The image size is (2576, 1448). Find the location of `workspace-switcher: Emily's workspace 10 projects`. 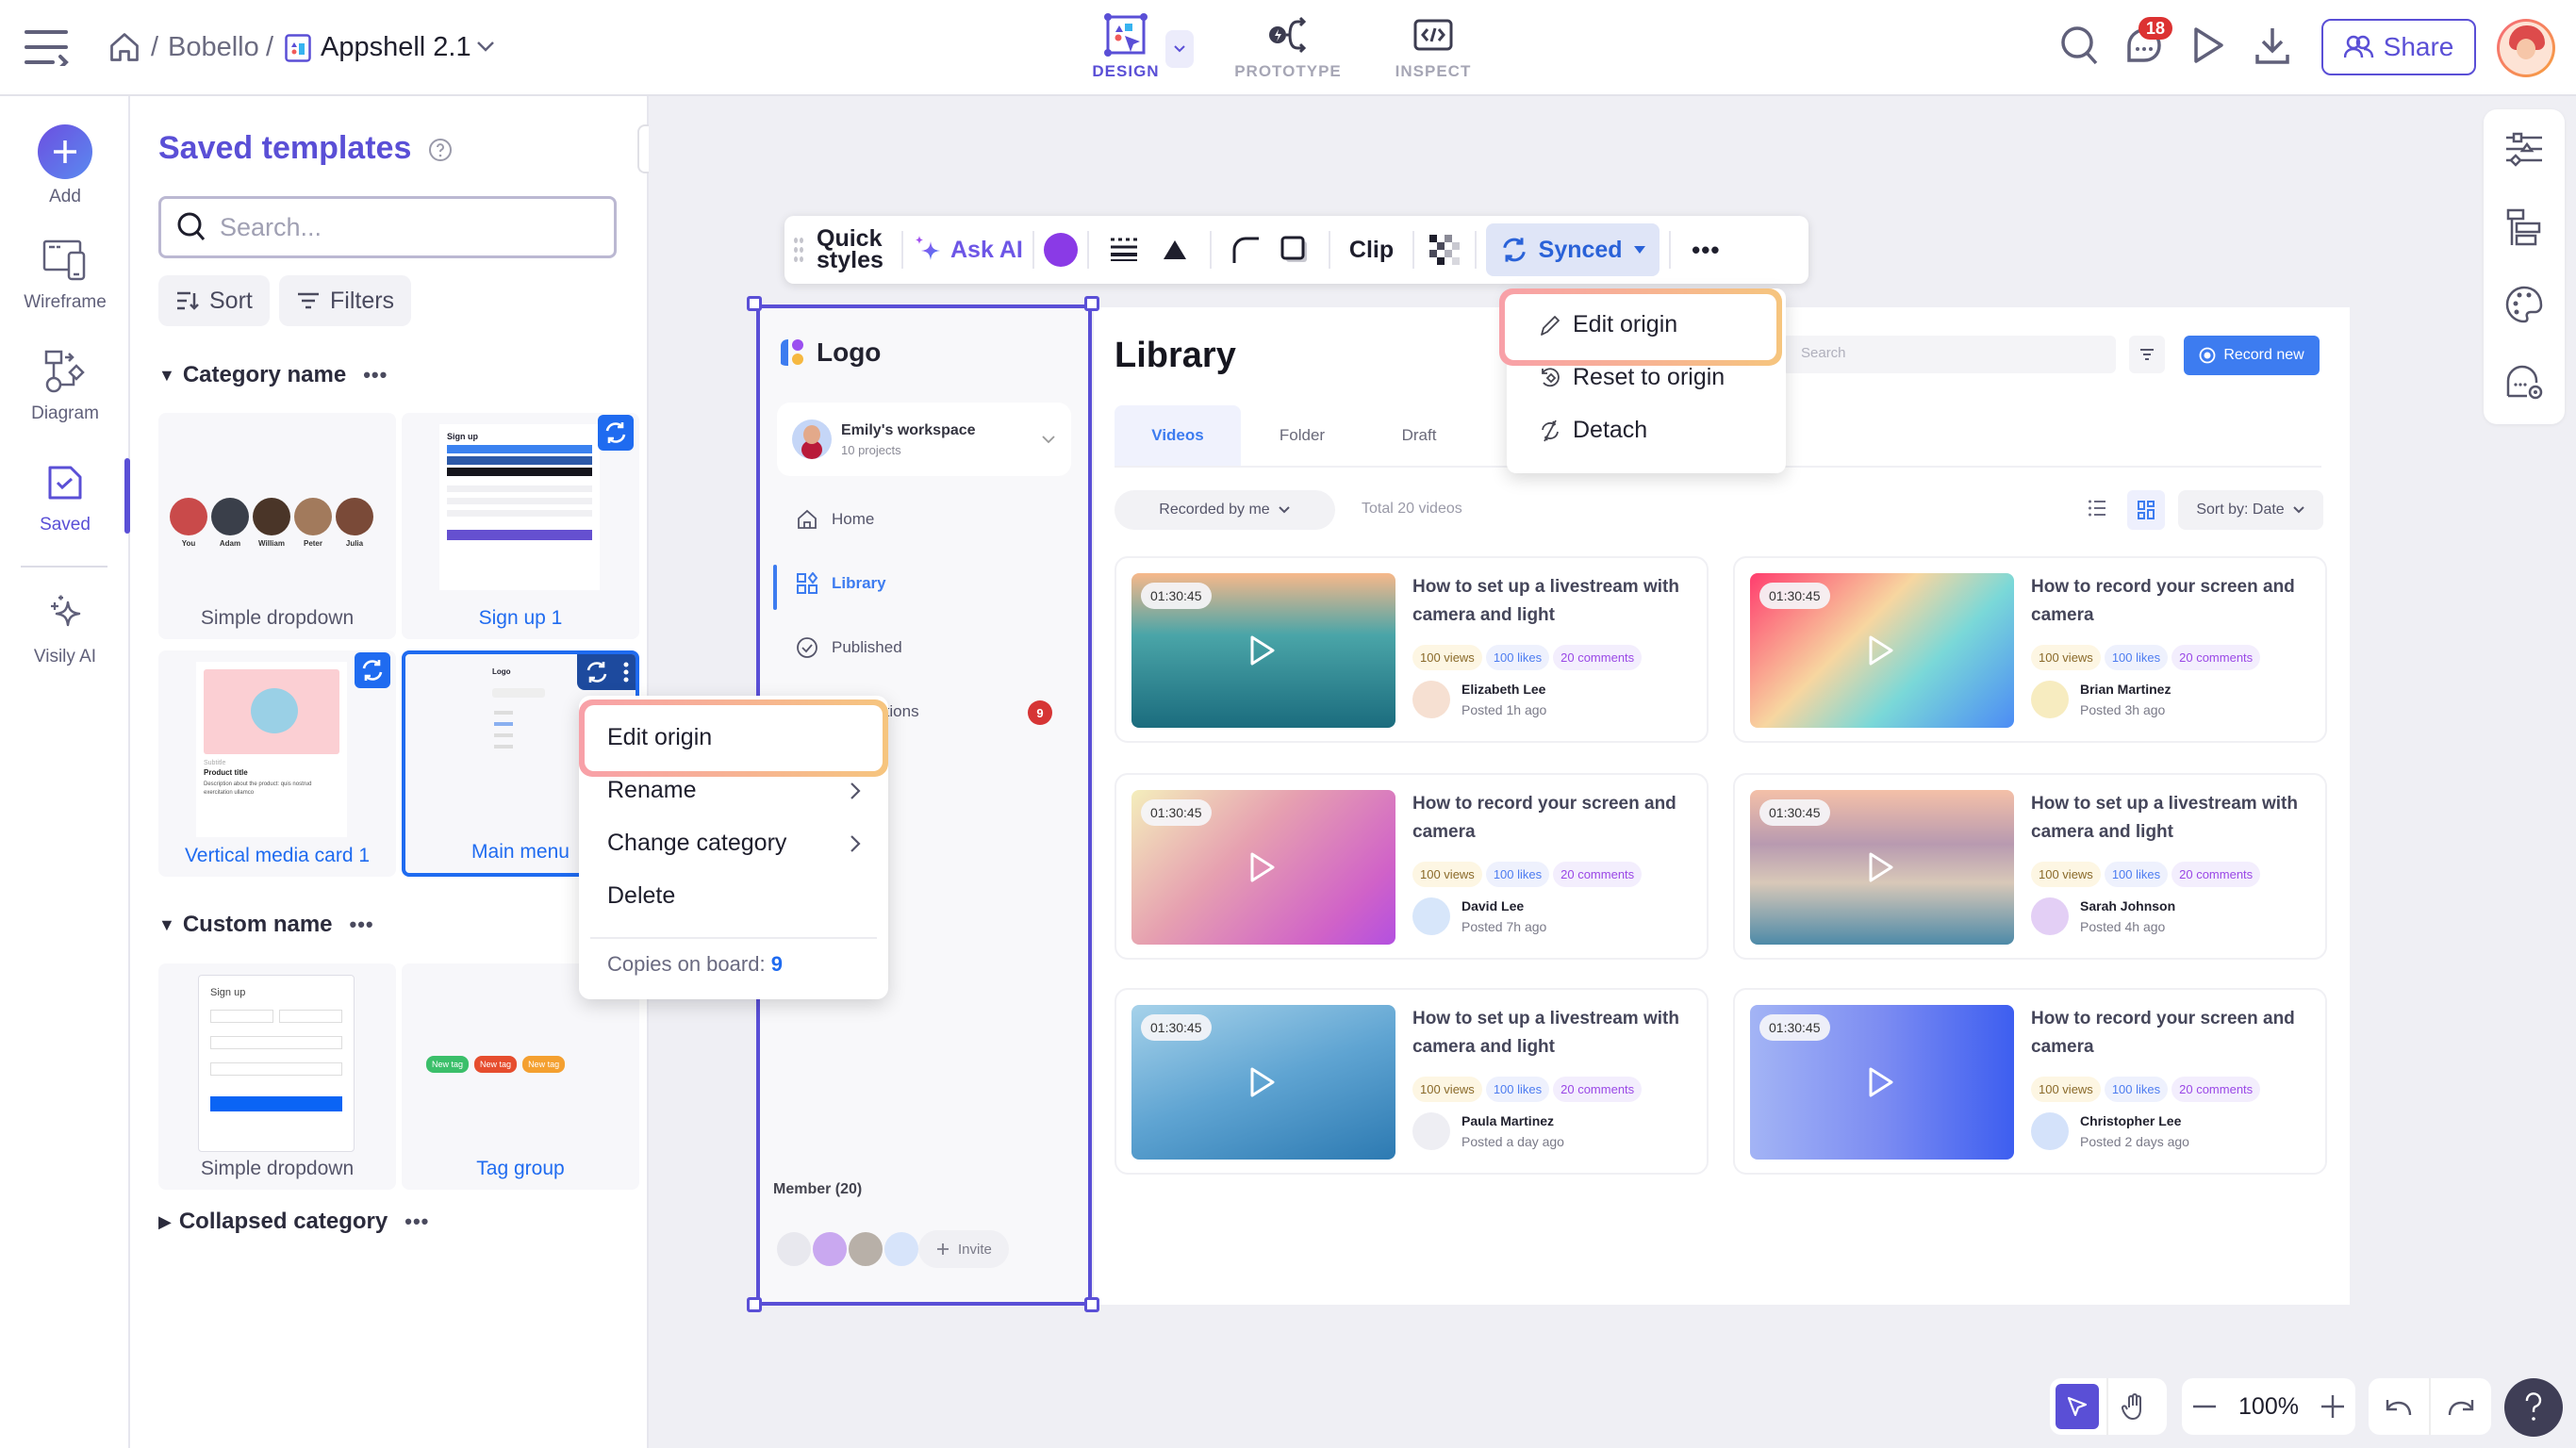

workspace-switcher: Emily's workspace 10 projects is located at coordinates (924, 439).